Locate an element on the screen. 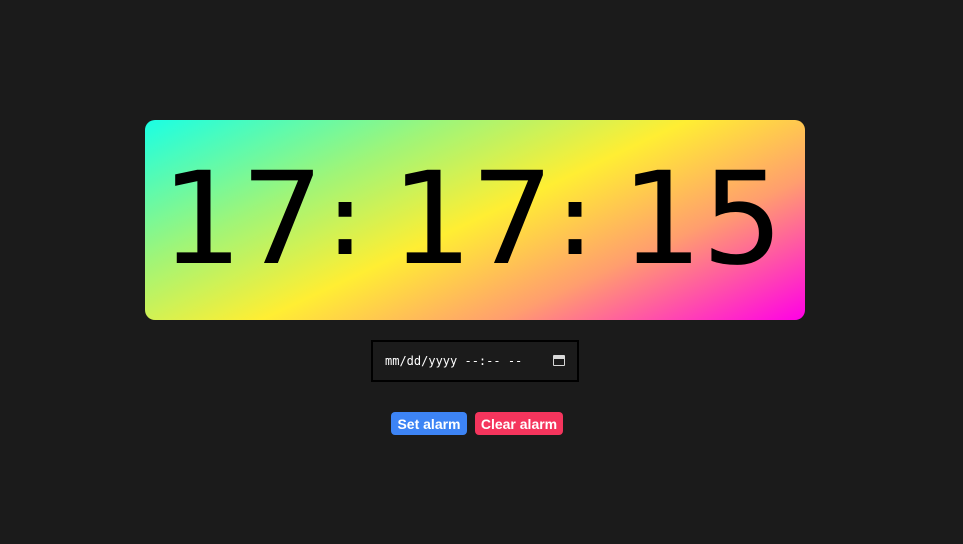 The height and width of the screenshot is (544, 963). clear-alarm-button: Clear alarm is located at coordinates (519, 423).